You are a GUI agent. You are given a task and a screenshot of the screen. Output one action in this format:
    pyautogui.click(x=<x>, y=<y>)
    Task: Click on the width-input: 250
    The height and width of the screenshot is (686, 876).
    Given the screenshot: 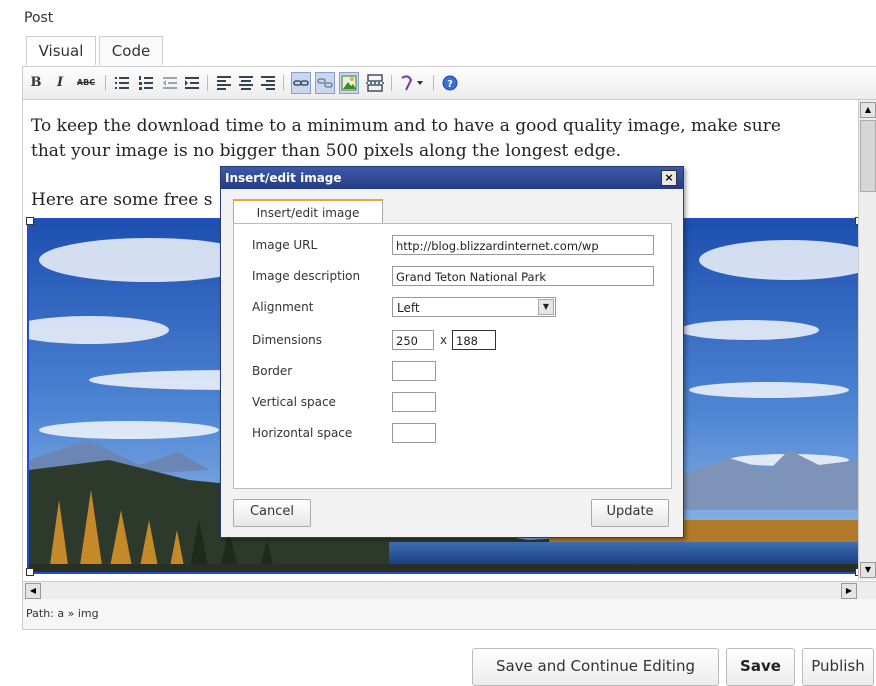 What is the action you would take?
    pyautogui.click(x=413, y=340)
    